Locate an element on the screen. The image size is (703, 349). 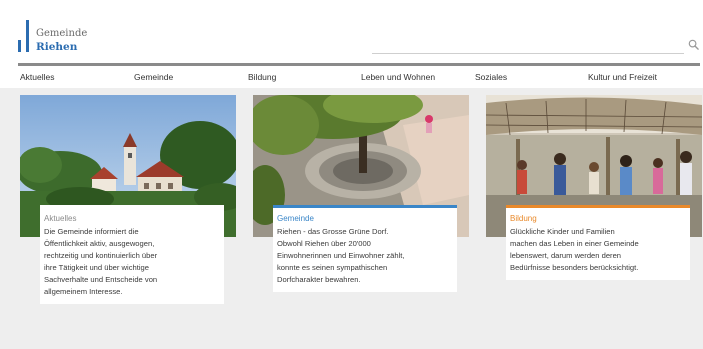
card-description-line: Dorfcharakter bewahren. is located at coordinates (319, 279).